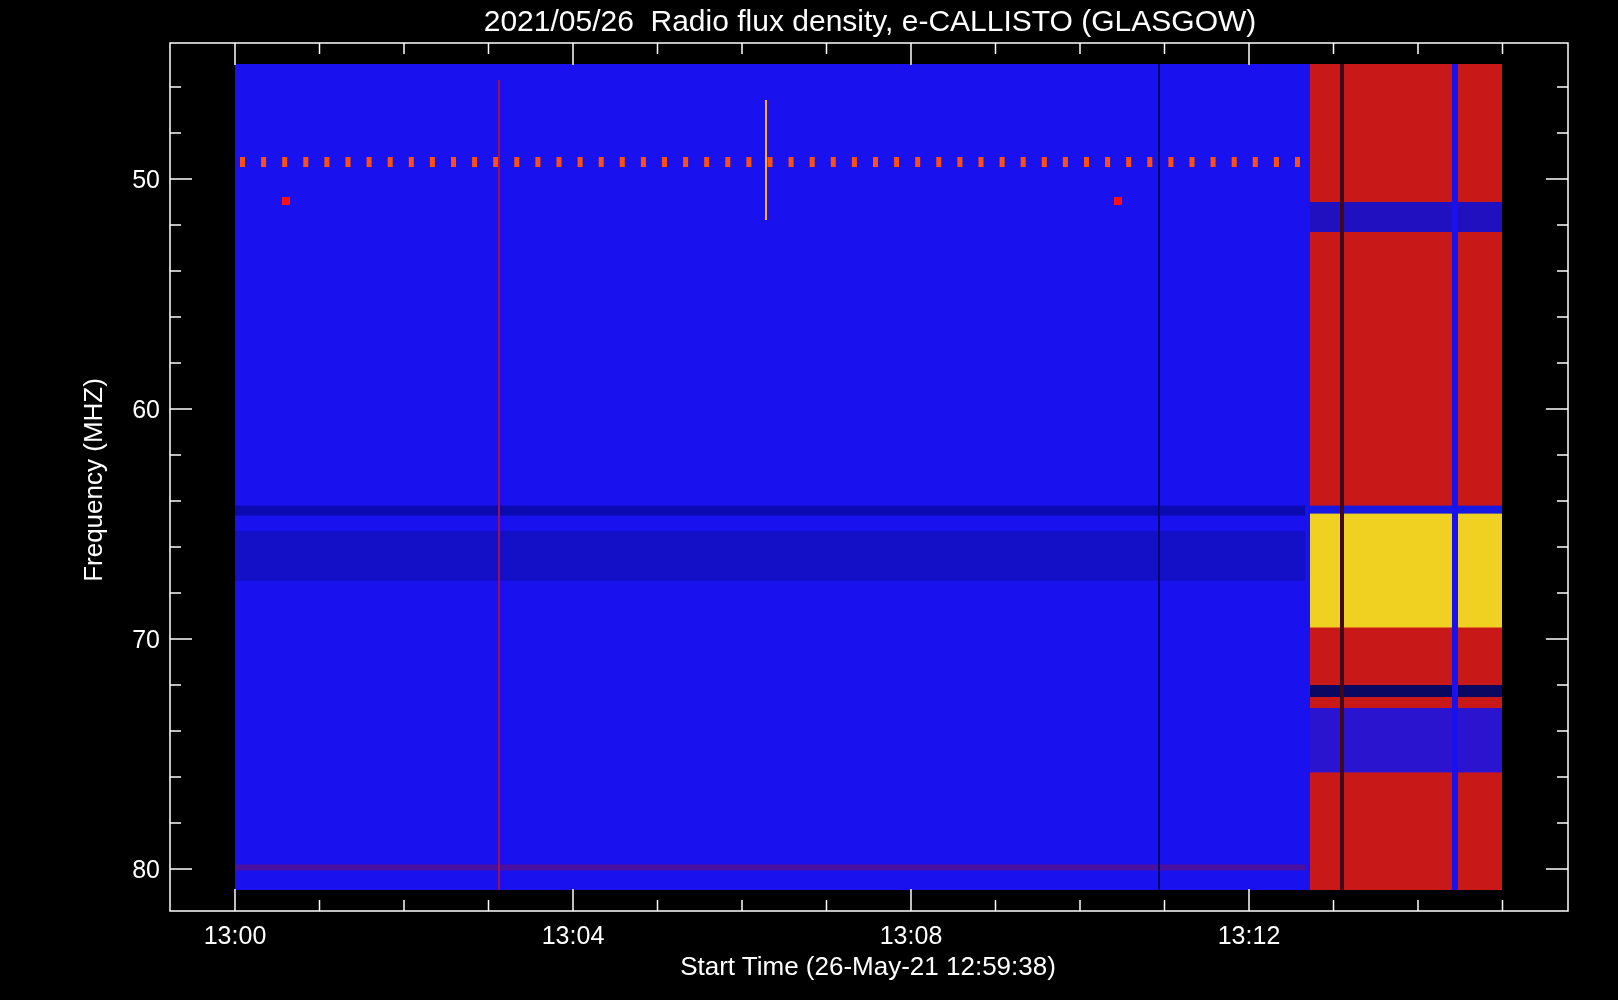 Image resolution: width=1618 pixels, height=1000 pixels. What do you see at coordinates (235, 935) in the screenshot?
I see `x-tick-label: 13:00` at bounding box center [235, 935].